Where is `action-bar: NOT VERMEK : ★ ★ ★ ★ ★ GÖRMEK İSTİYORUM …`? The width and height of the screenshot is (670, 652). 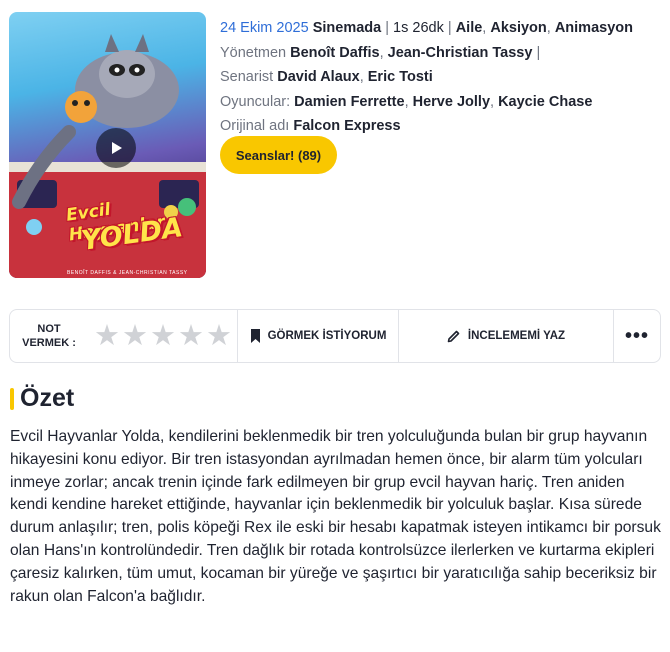
action-bar: NOT VERMEK : ★ ★ ★ ★ ★ GÖRMEK İSTİYORUM … is located at coordinates (335, 336).